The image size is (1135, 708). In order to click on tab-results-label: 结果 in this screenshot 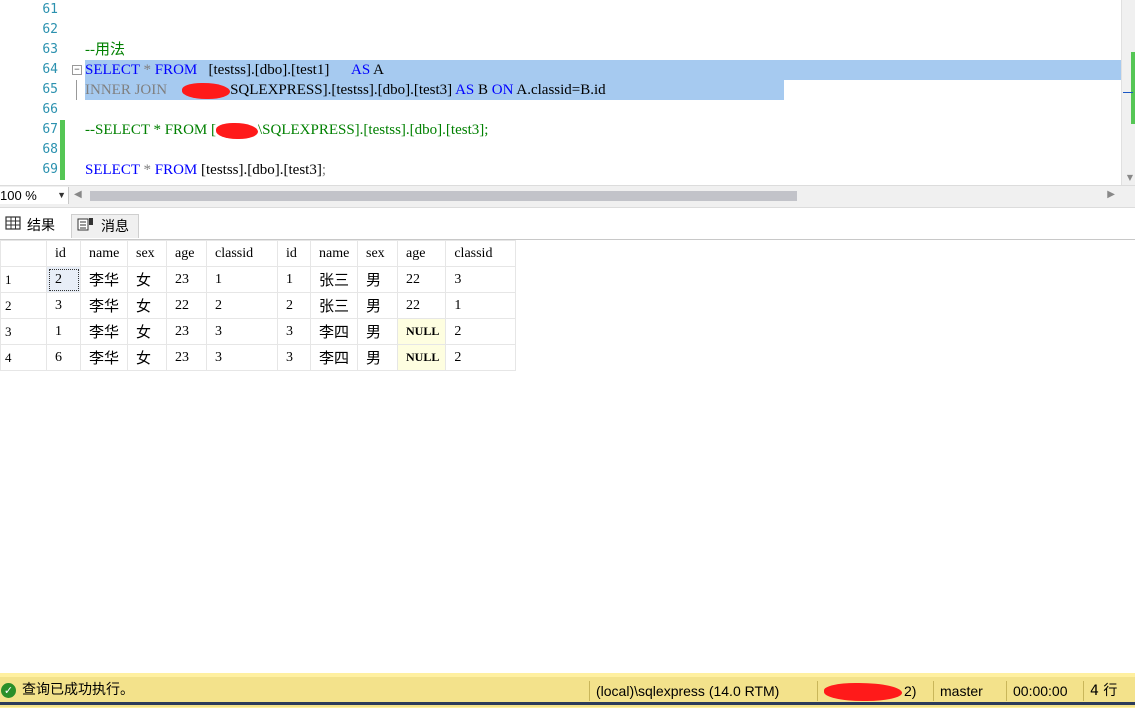, I will do `click(41, 225)`.